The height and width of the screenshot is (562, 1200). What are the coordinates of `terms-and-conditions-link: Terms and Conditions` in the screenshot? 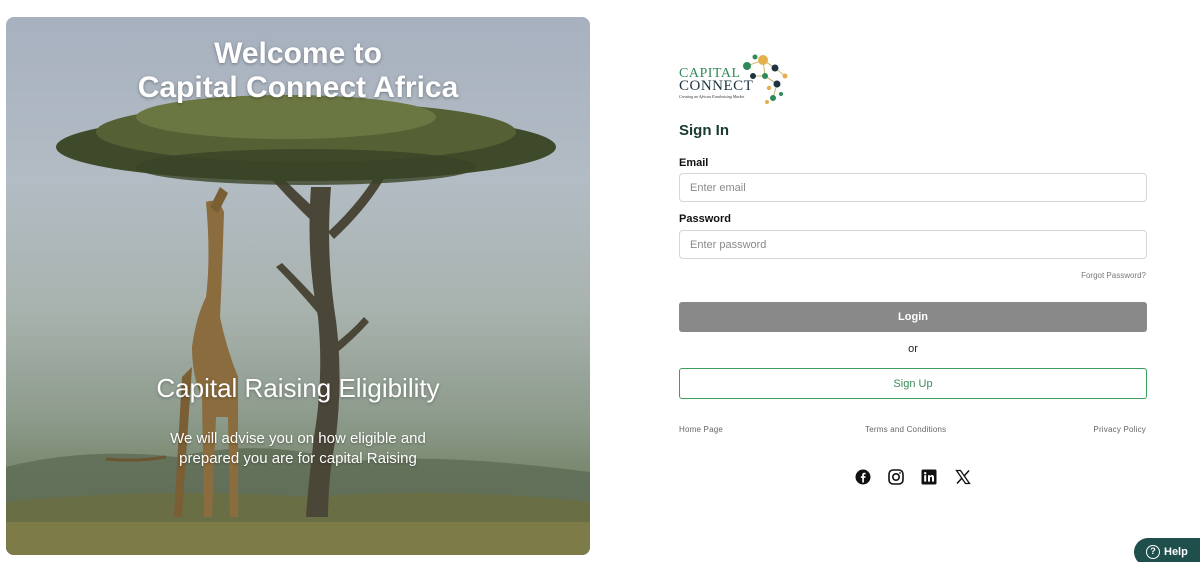 It's located at (905, 429).